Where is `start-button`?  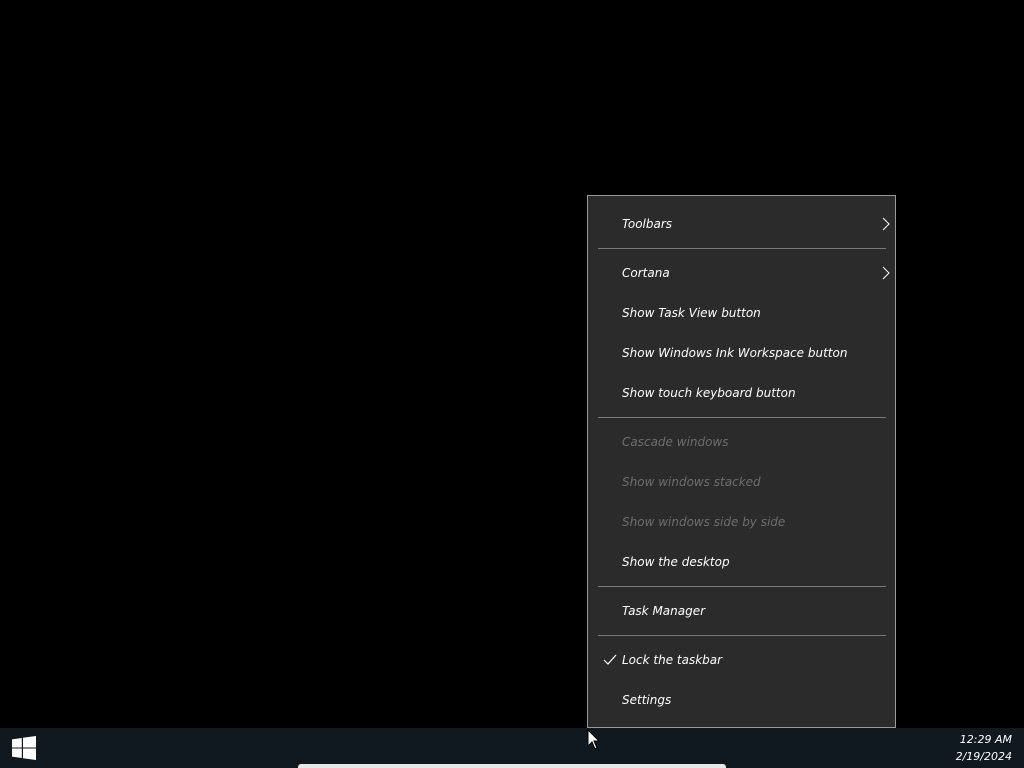
start-button is located at coordinates (24, 748).